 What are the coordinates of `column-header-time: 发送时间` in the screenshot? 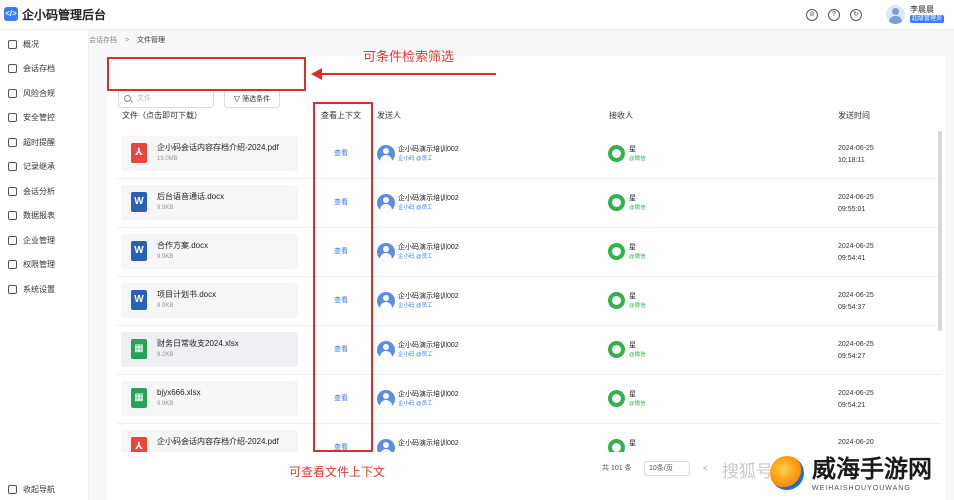 It's located at (854, 115).